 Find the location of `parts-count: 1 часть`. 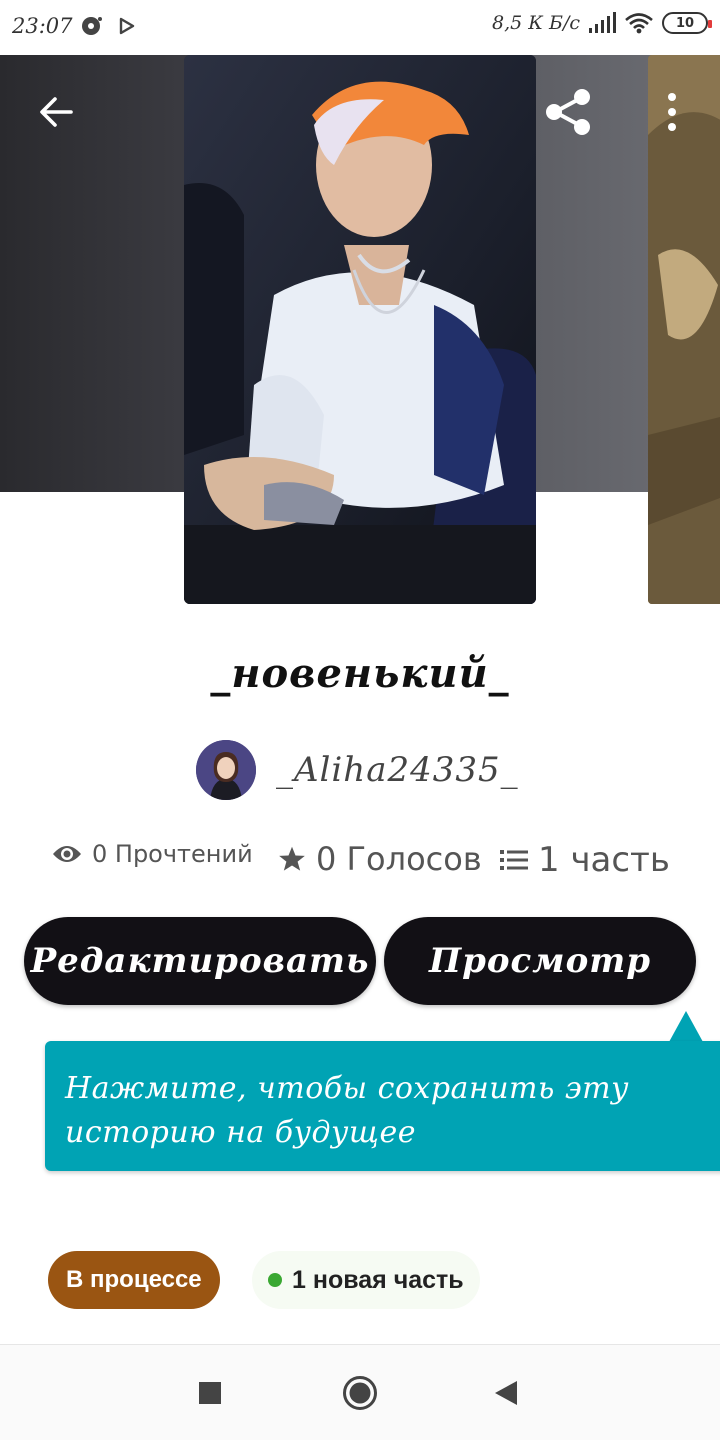

parts-count: 1 часть is located at coordinates (604, 860).